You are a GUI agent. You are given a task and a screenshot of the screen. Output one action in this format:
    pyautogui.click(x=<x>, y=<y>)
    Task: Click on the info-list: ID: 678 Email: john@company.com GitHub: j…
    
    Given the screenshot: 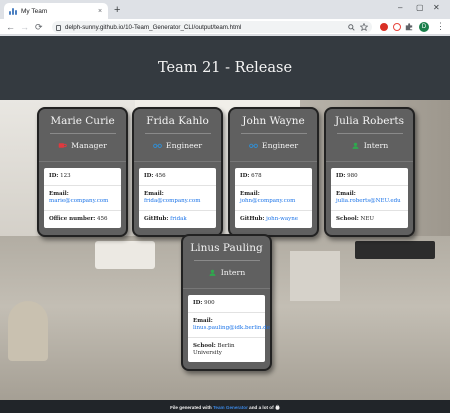 What is the action you would take?
    pyautogui.click(x=273, y=198)
    